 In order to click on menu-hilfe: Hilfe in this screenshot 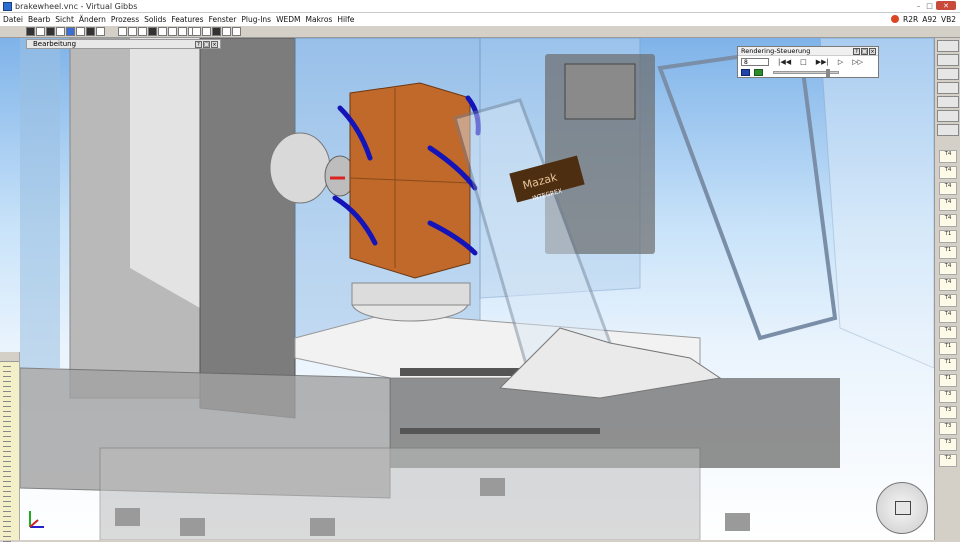, I will do `click(345, 19)`.